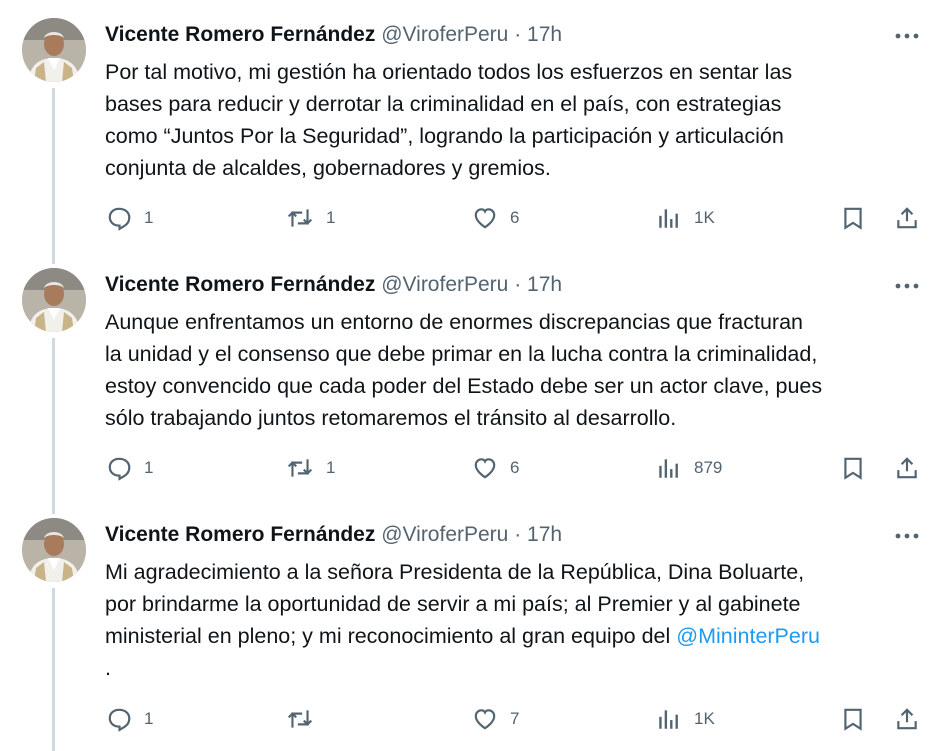 Image resolution: width=950 pixels, height=751 pixels. What do you see at coordinates (748, 636) in the screenshot?
I see `mention-link: @MininterPeru` at bounding box center [748, 636].